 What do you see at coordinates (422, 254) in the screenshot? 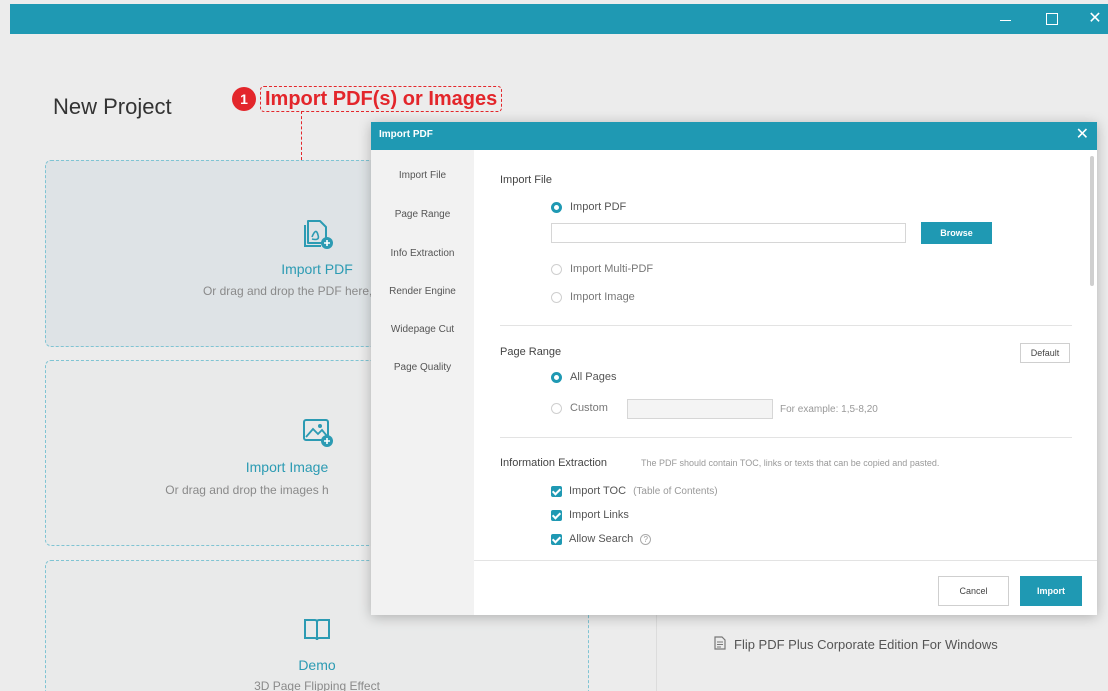
I see `nav-info-extraction: Info Extraction` at bounding box center [422, 254].